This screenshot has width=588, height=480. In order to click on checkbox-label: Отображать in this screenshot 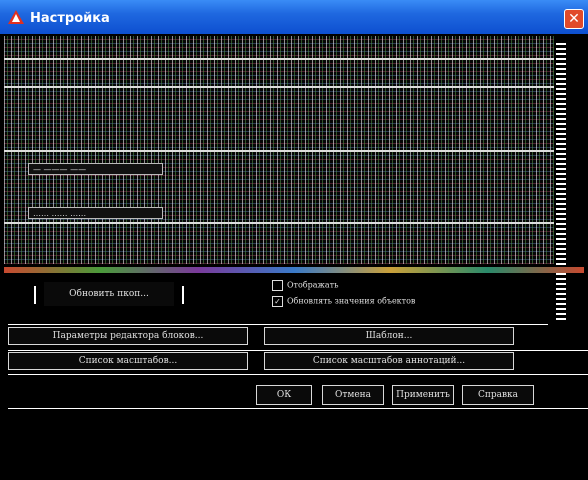, I will do `click(313, 285)`.